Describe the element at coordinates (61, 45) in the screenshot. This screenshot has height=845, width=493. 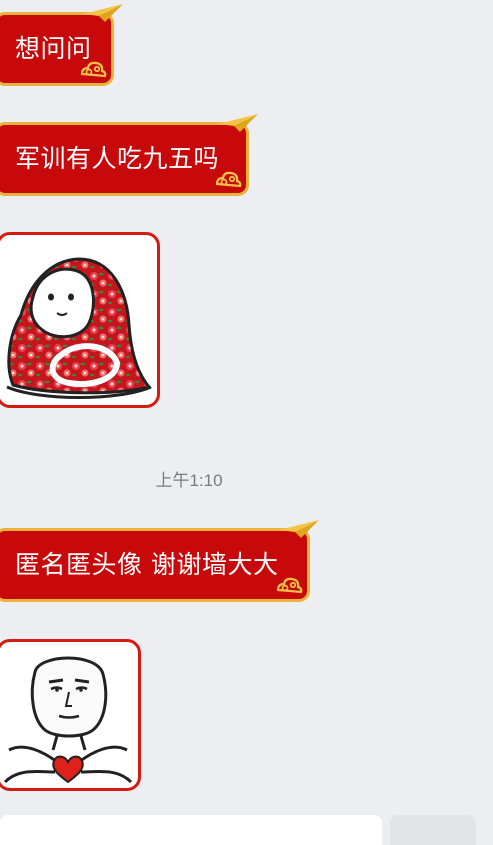
I see `message-bubble: 想问问` at that location.